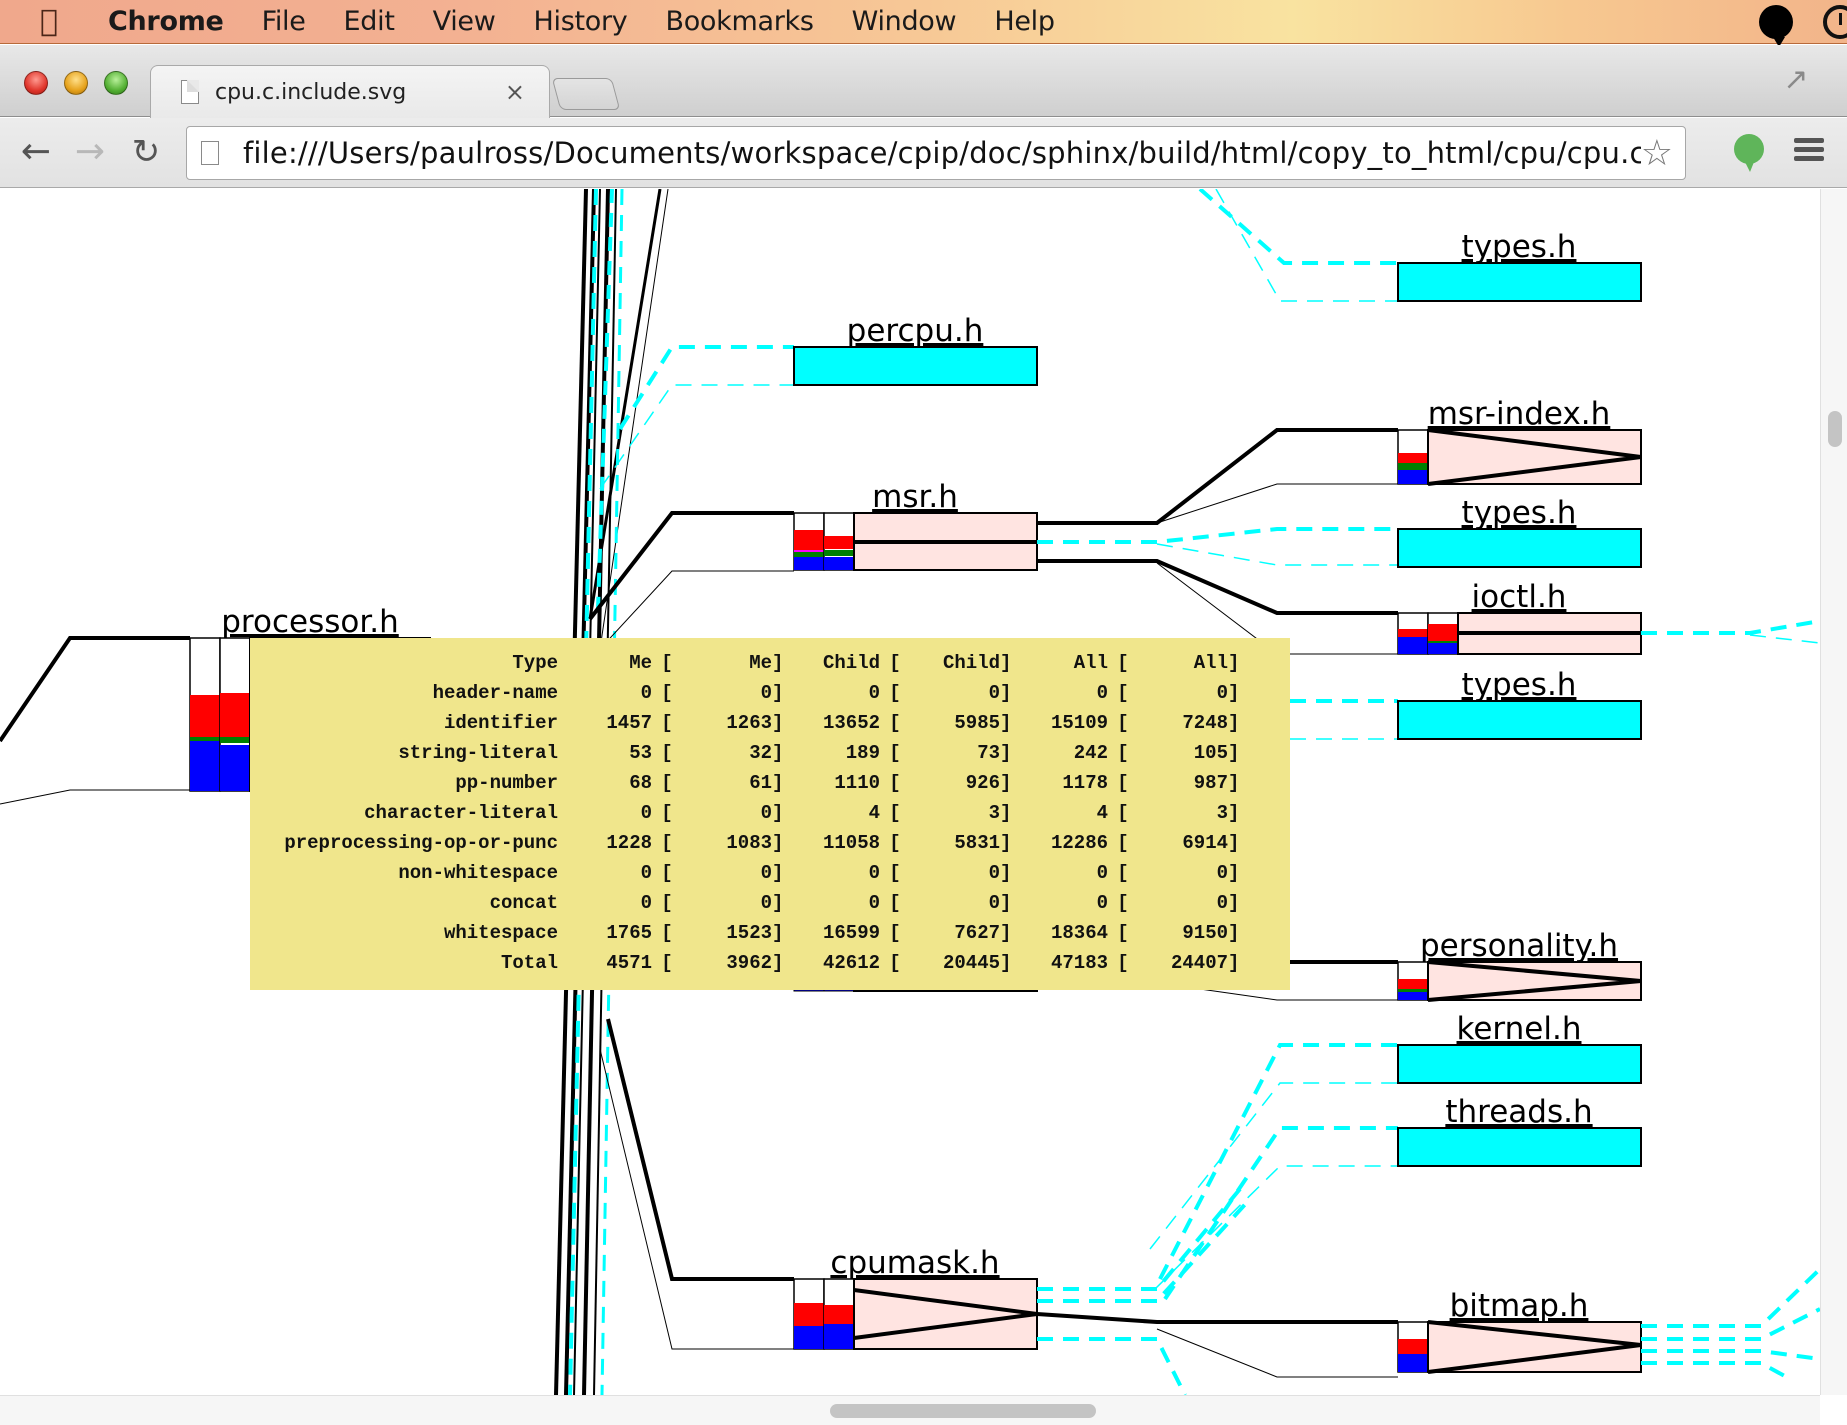  Describe the element at coordinates (1519, 1306) in the screenshot. I see `node-label-bitmap: bitmap.h` at that location.